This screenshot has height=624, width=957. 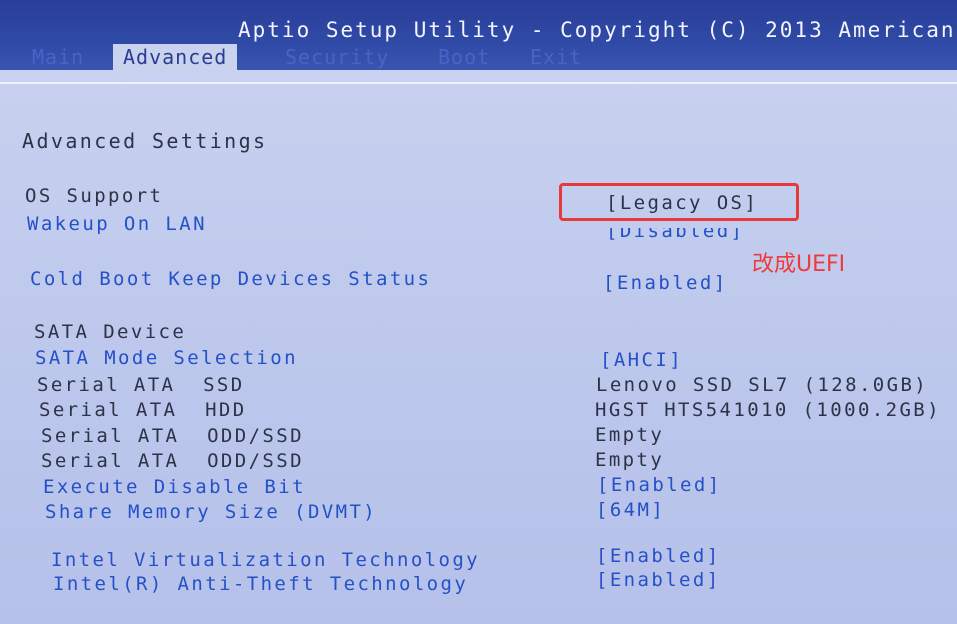 What do you see at coordinates (665, 283) in the screenshot?
I see `cold-boot-value: [Enabled]` at bounding box center [665, 283].